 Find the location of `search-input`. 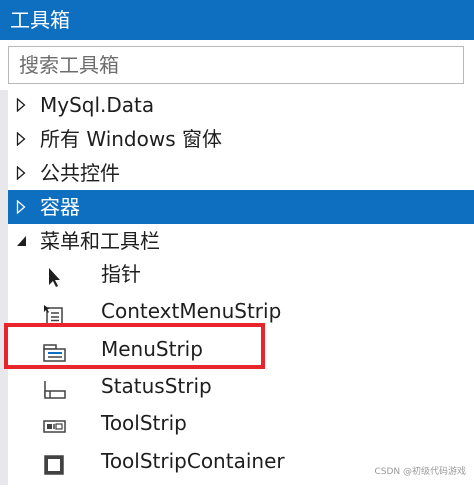

search-input is located at coordinates (236, 65).